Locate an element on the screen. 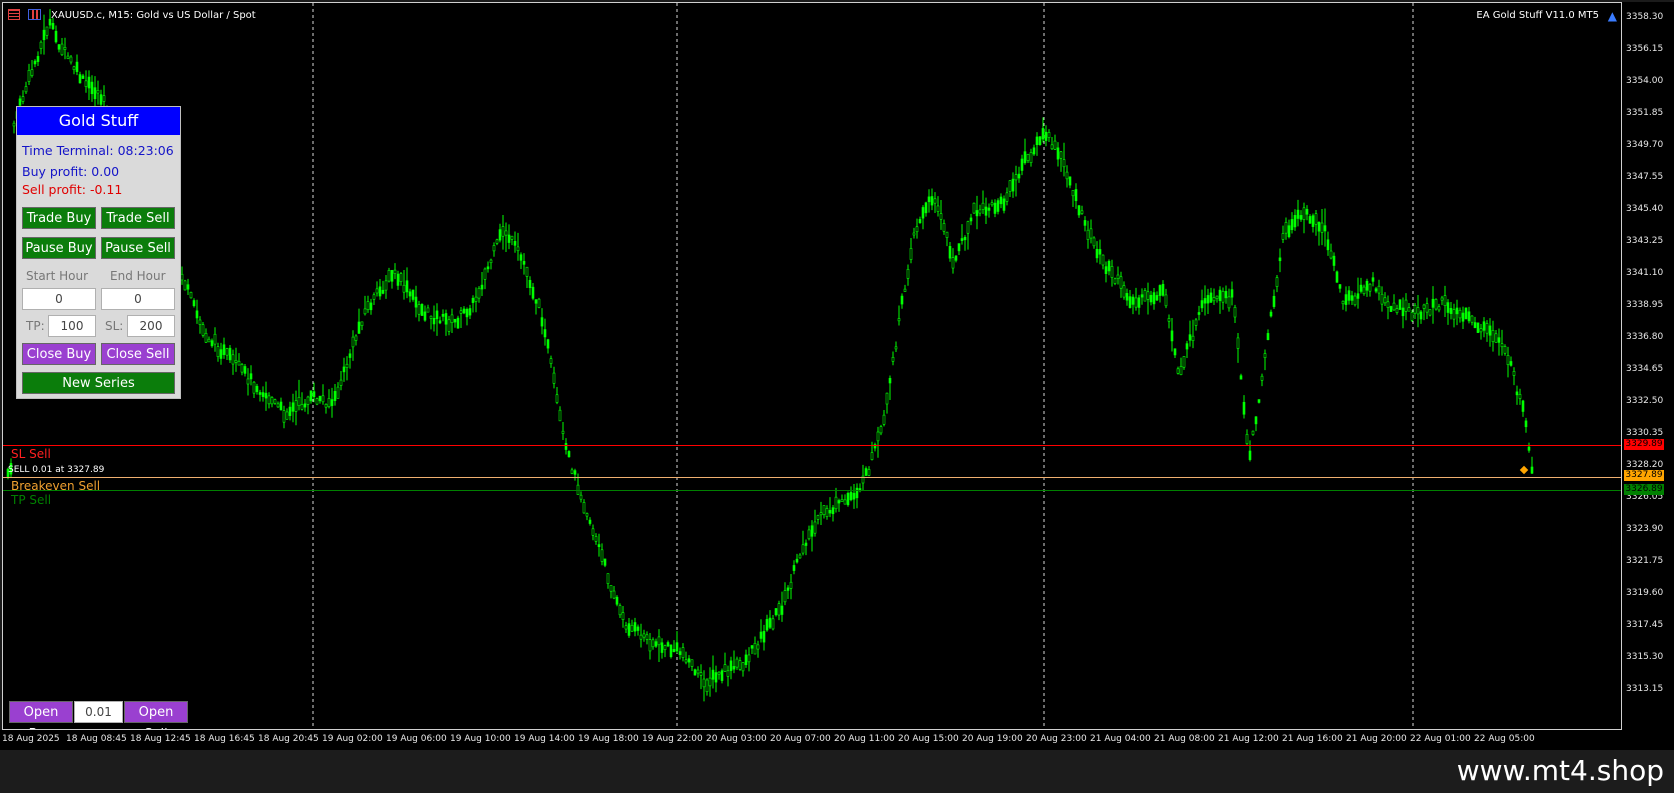  price-tick: 3347.55 is located at coordinates (1645, 177).